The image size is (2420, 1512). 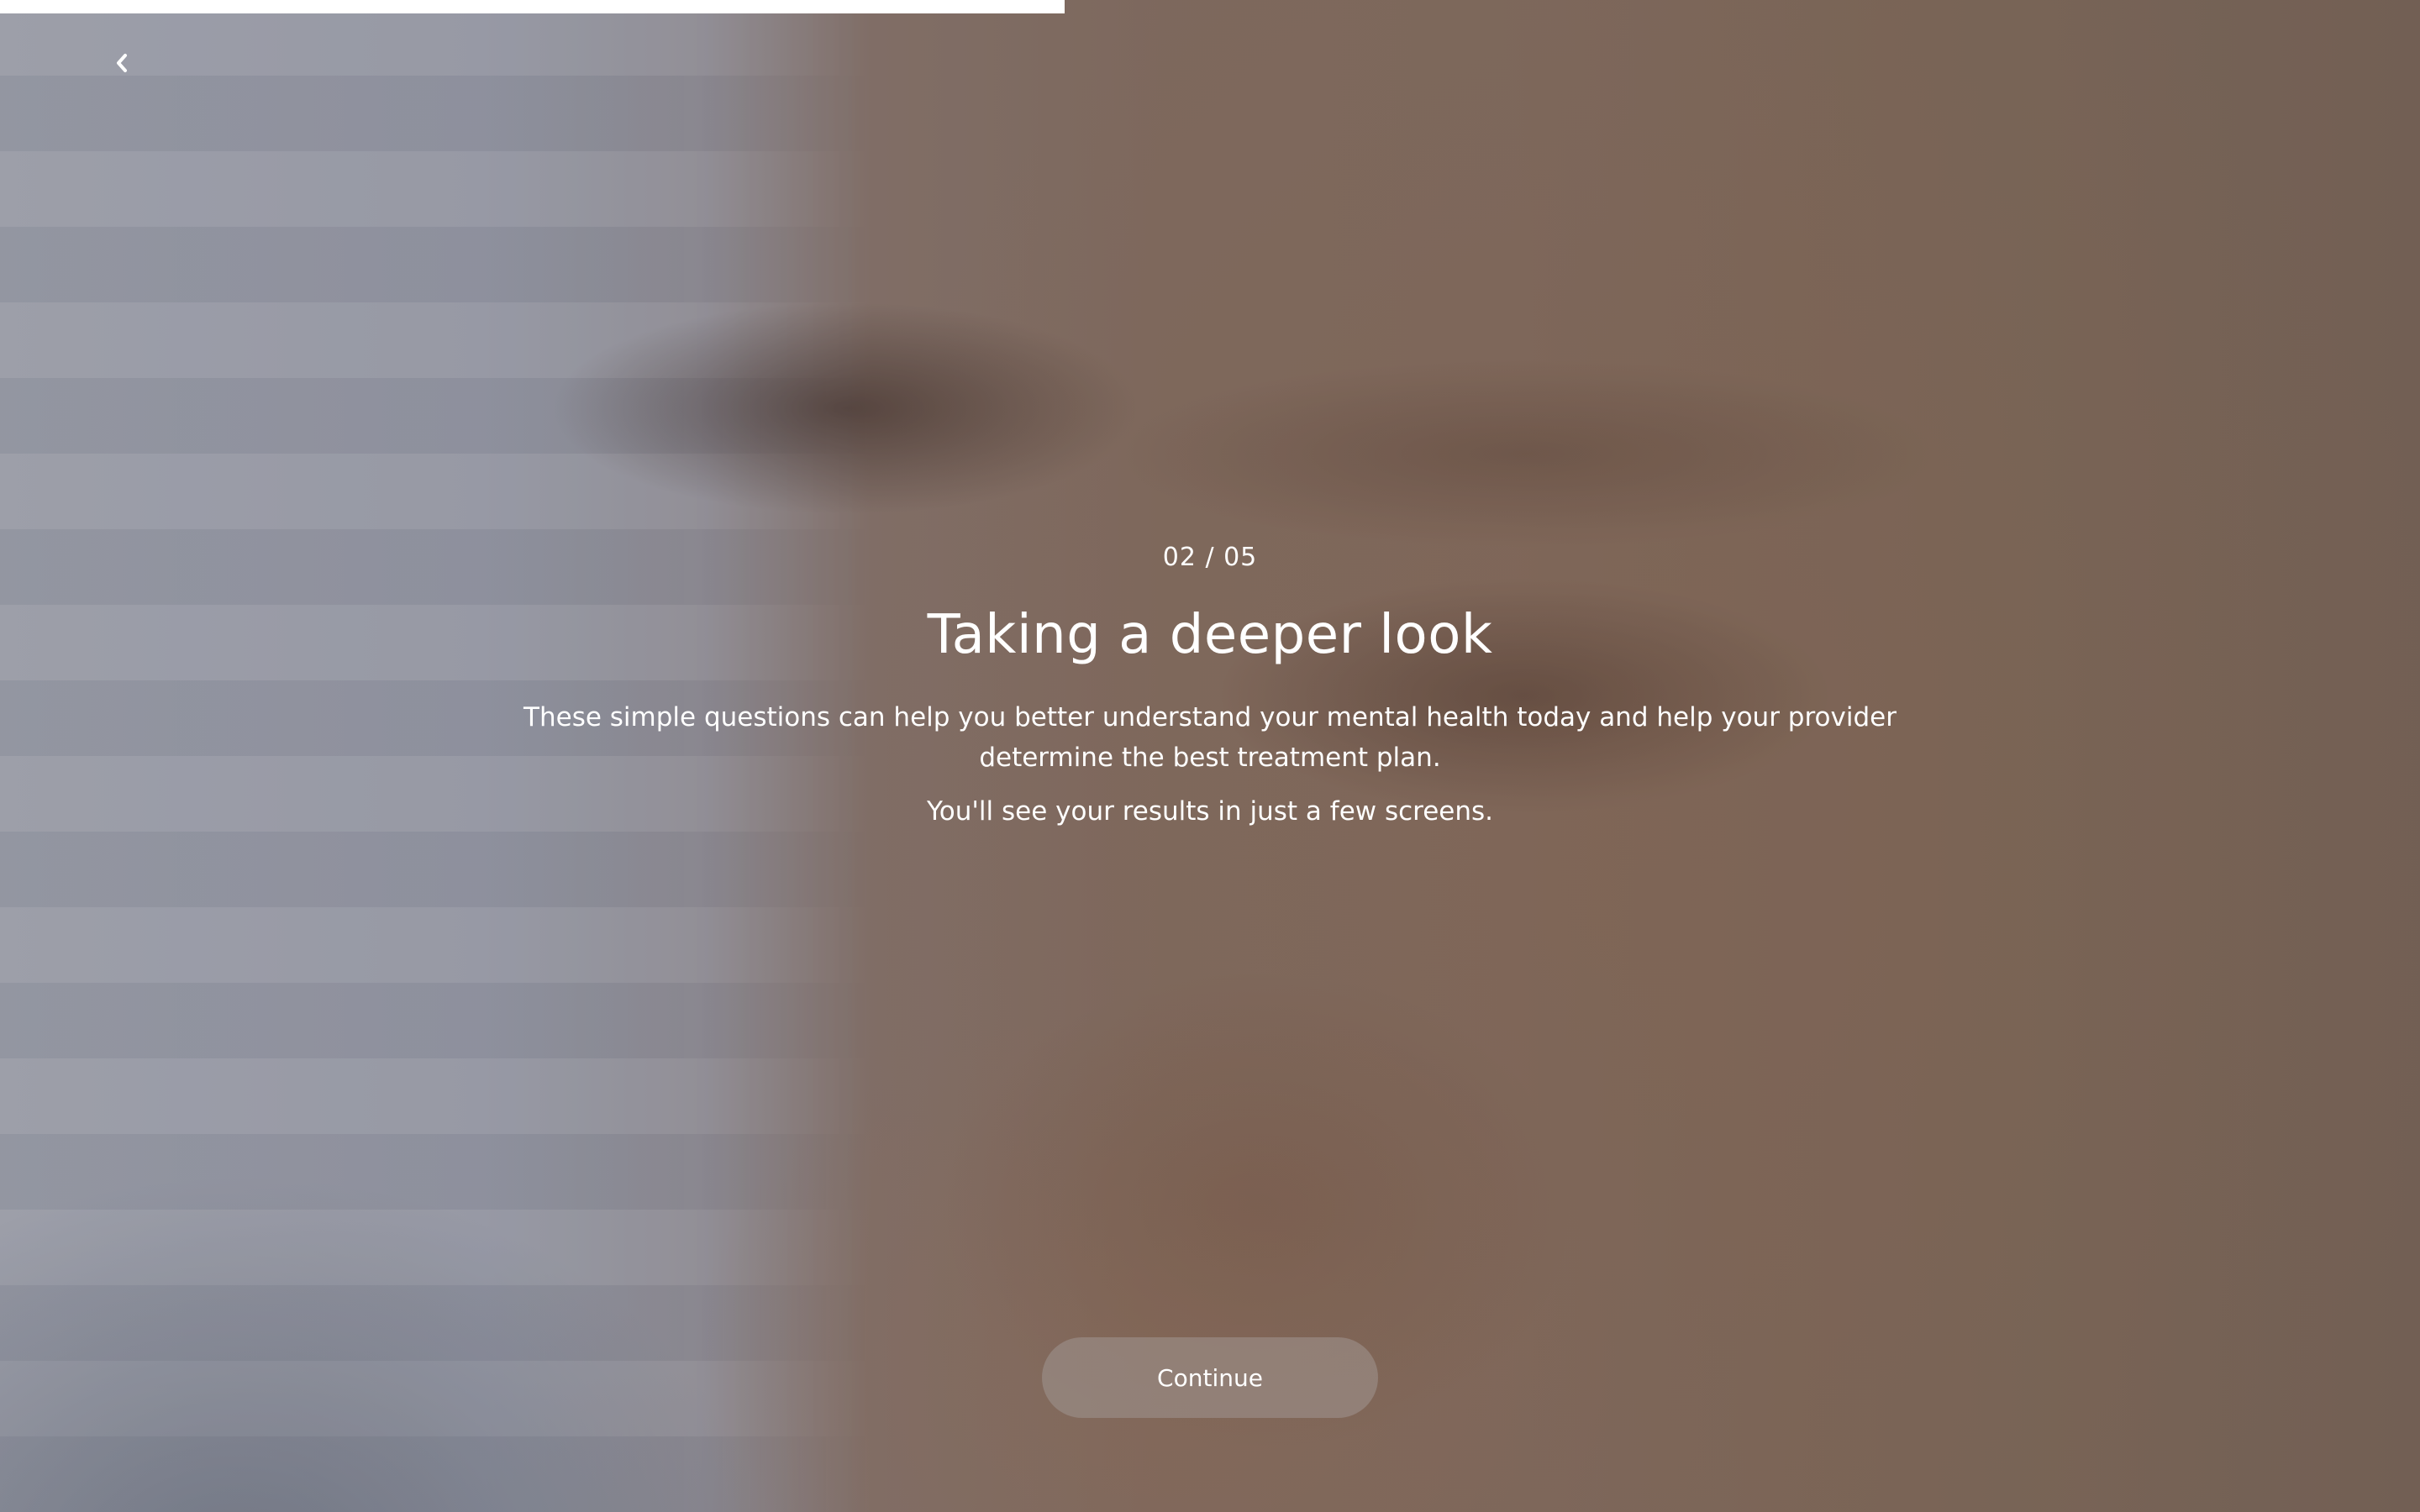 What do you see at coordinates (1210, 6) in the screenshot?
I see `progress-bar` at bounding box center [1210, 6].